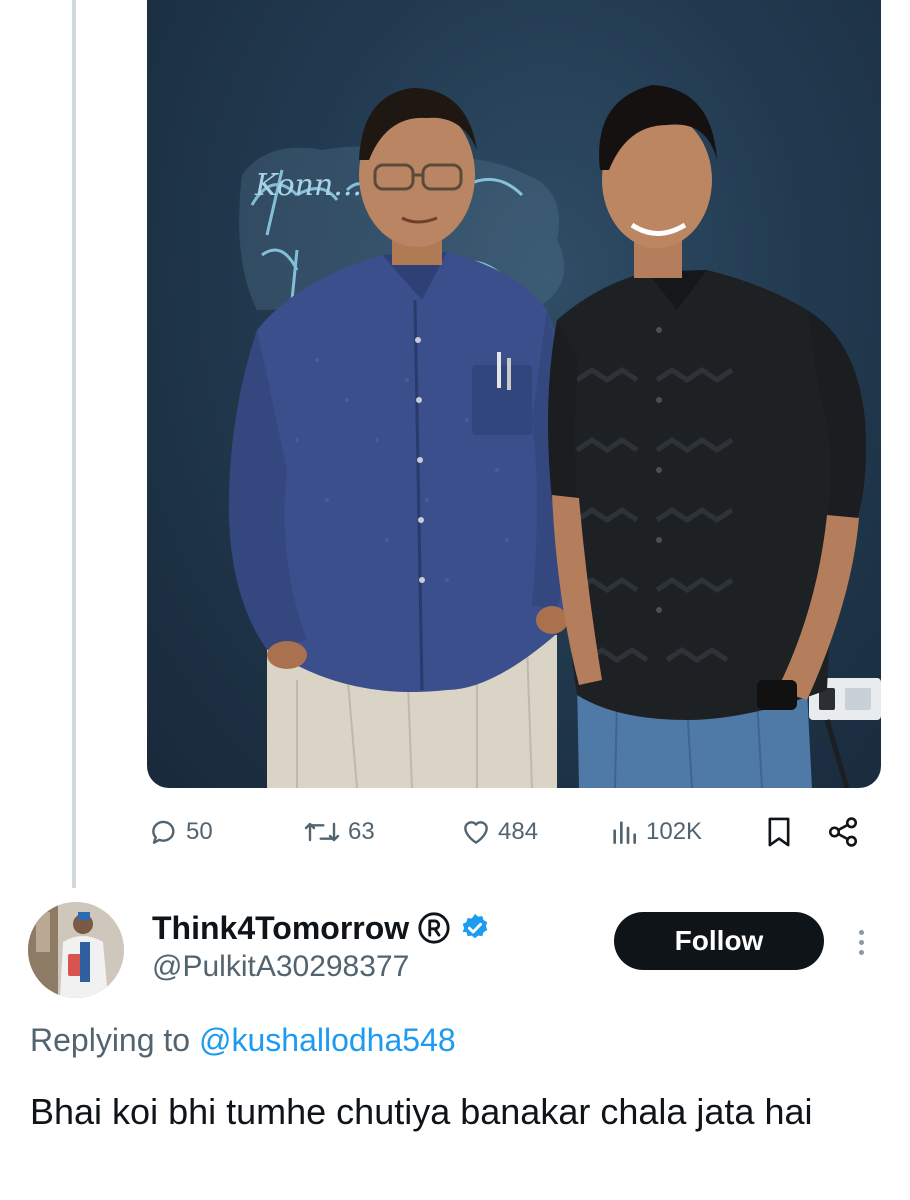 The height and width of the screenshot is (1200, 910). What do you see at coordinates (624, 832) in the screenshot?
I see `views-icon` at bounding box center [624, 832].